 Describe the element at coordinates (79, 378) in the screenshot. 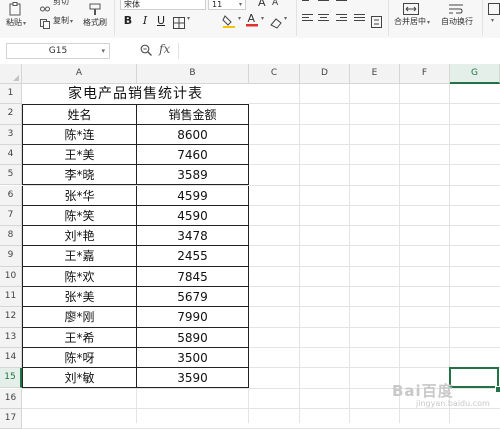

I see `name-cell: 刘*敏` at that location.